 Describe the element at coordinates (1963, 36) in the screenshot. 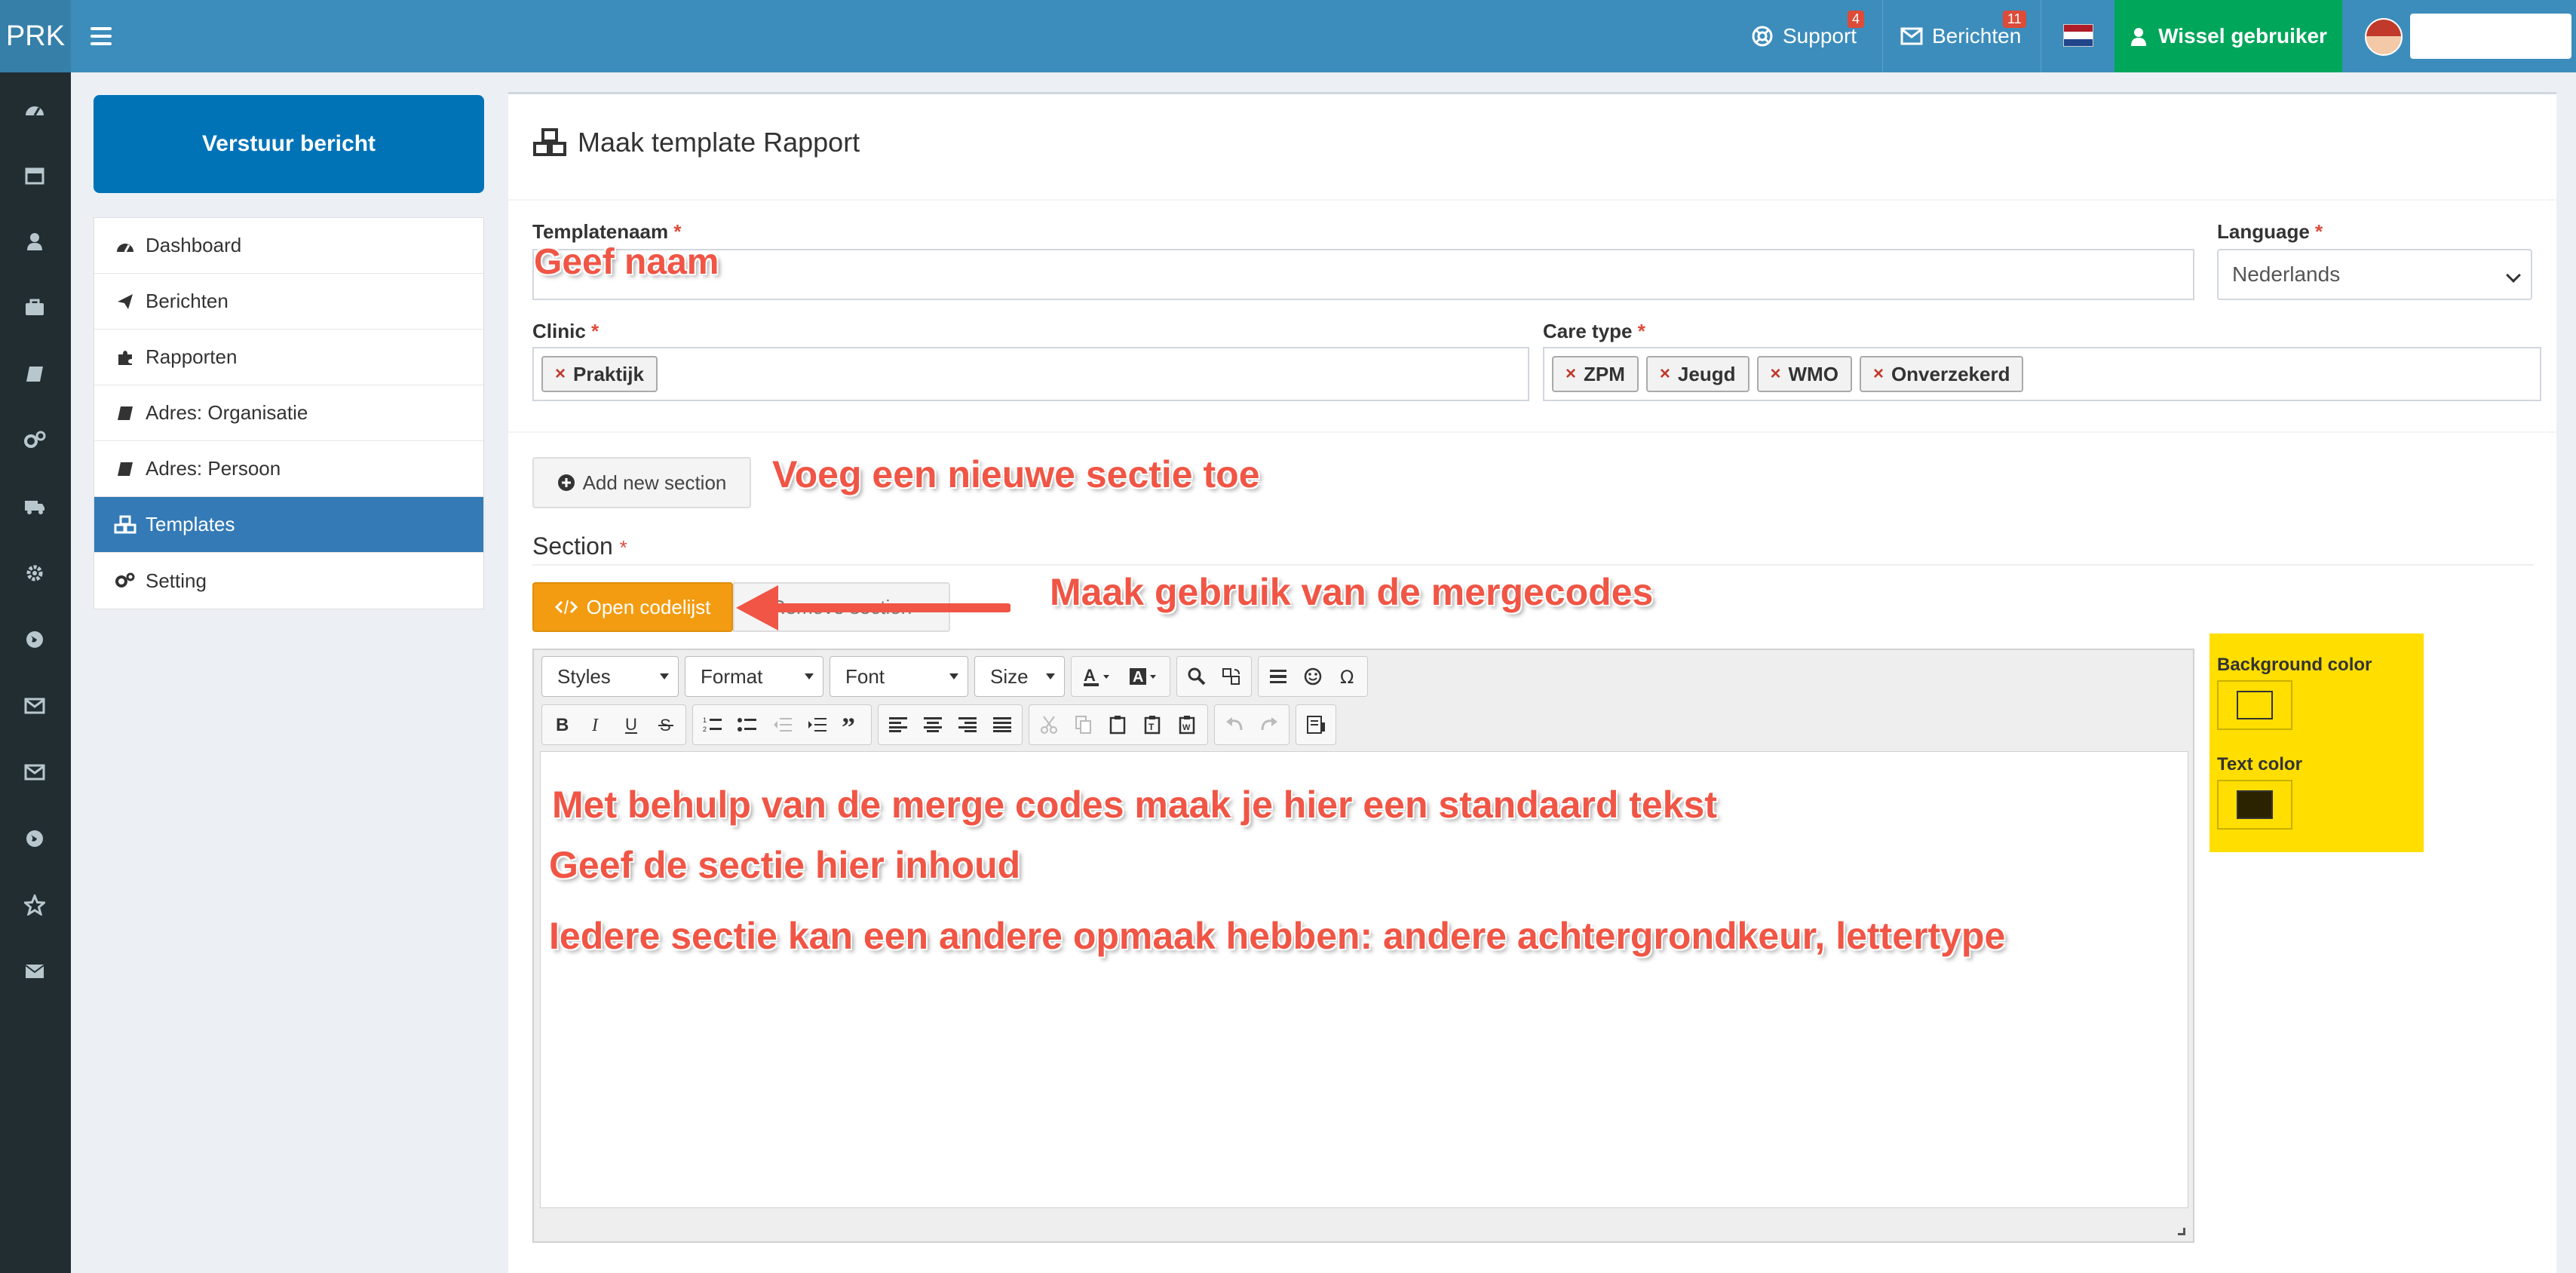

I see `messages-link: Berichten 11` at that location.